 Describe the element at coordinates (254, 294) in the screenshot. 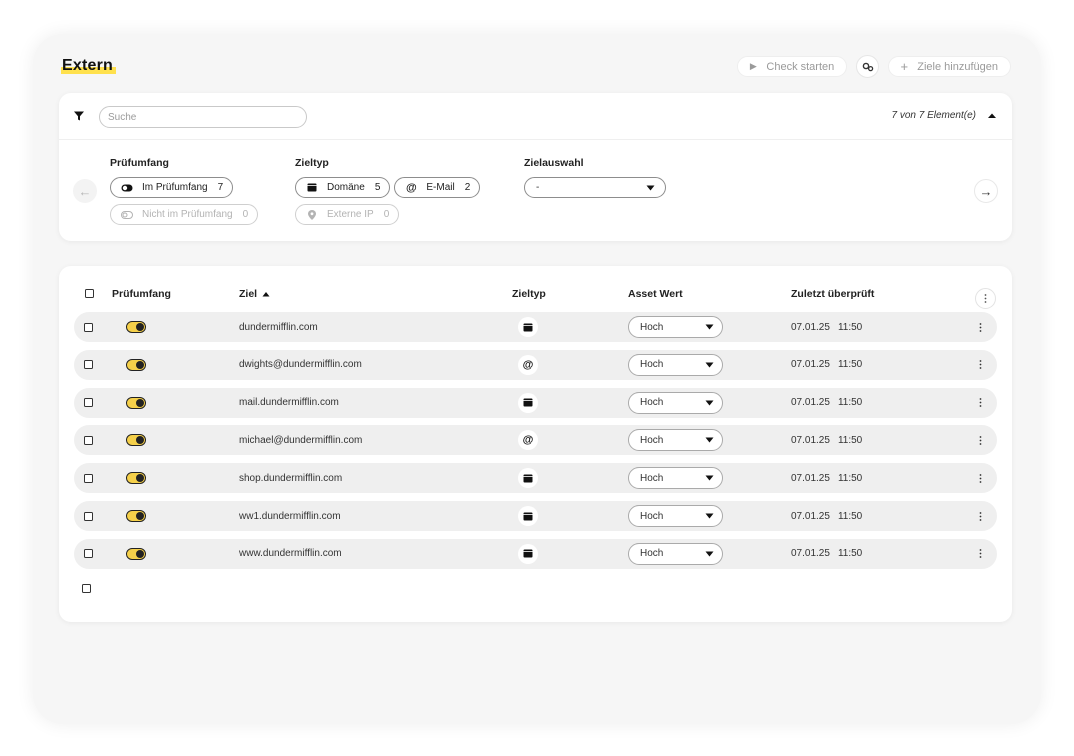

I see `col-header-target: Ziel` at that location.